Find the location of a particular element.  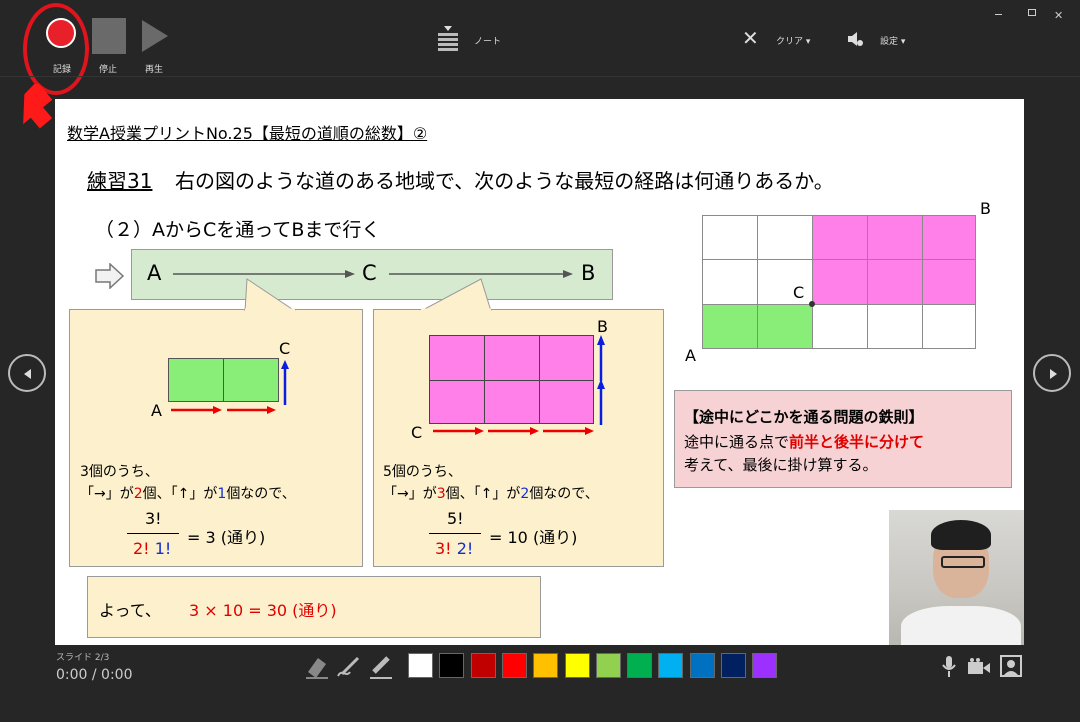

right-label-b: B is located at coordinates (602, 326).